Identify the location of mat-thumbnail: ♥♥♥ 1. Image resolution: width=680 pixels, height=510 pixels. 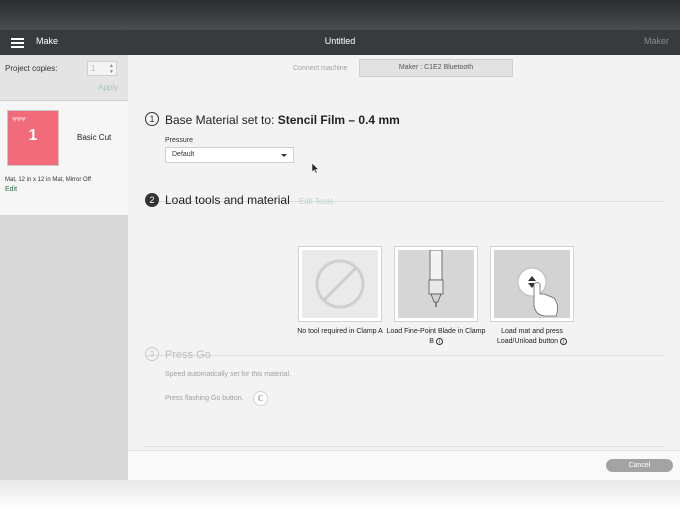
(33, 138).